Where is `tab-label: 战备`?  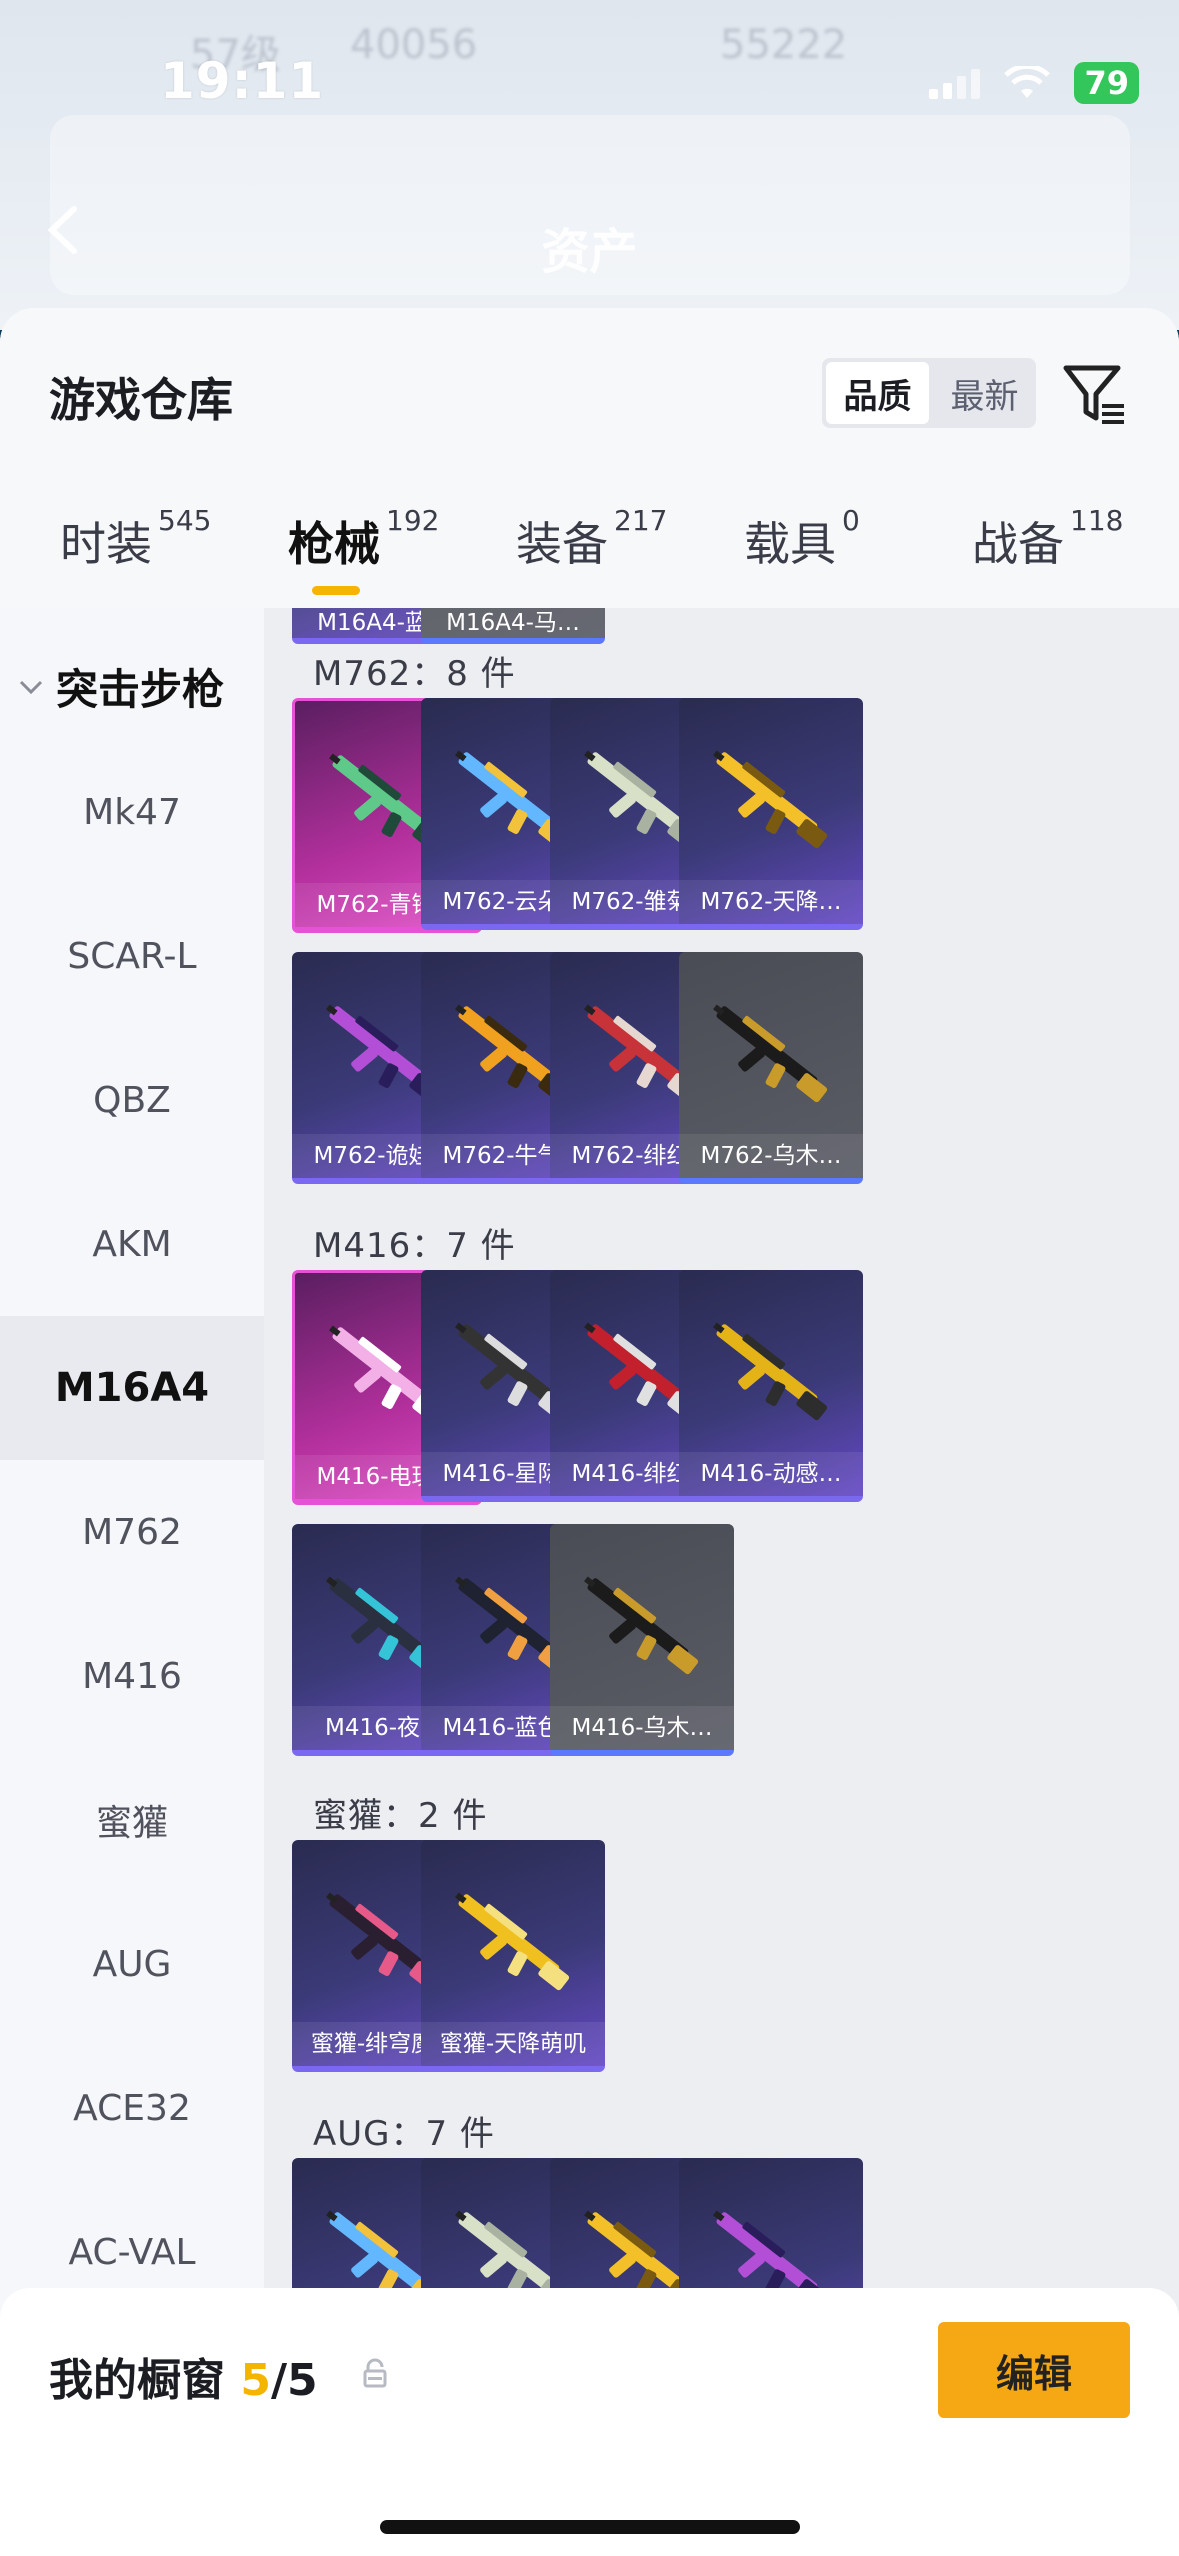 tab-label: 战备 is located at coordinates (1018, 544).